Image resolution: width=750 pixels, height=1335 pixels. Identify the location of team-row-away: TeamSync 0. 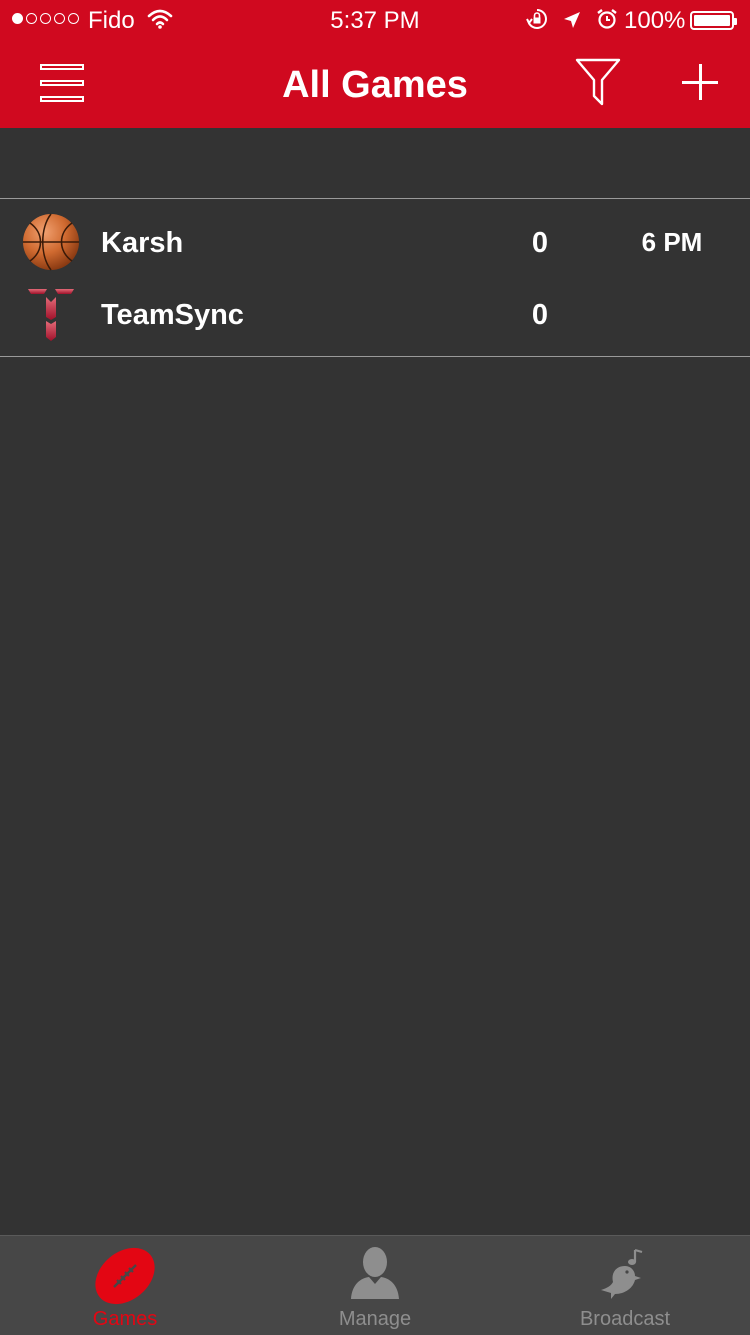
(375, 315).